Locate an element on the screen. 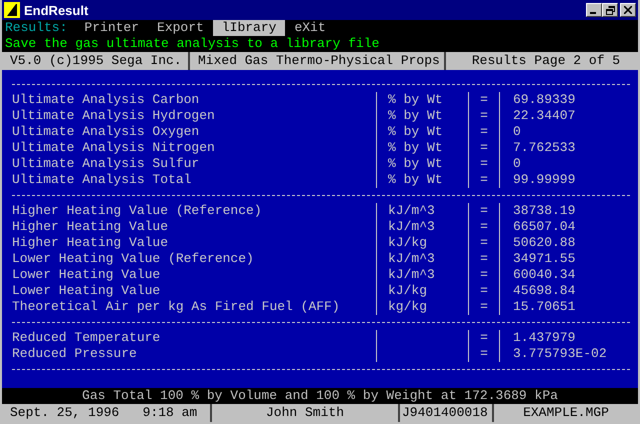 The height and width of the screenshot is (424, 640). status-panel: EXAMPLE.MGP is located at coordinates (566, 413).